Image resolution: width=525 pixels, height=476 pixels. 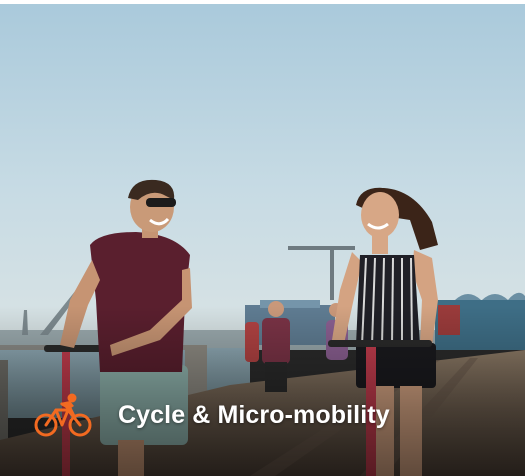 What do you see at coordinates (63, 415) in the screenshot?
I see `cyclist-icon` at bounding box center [63, 415].